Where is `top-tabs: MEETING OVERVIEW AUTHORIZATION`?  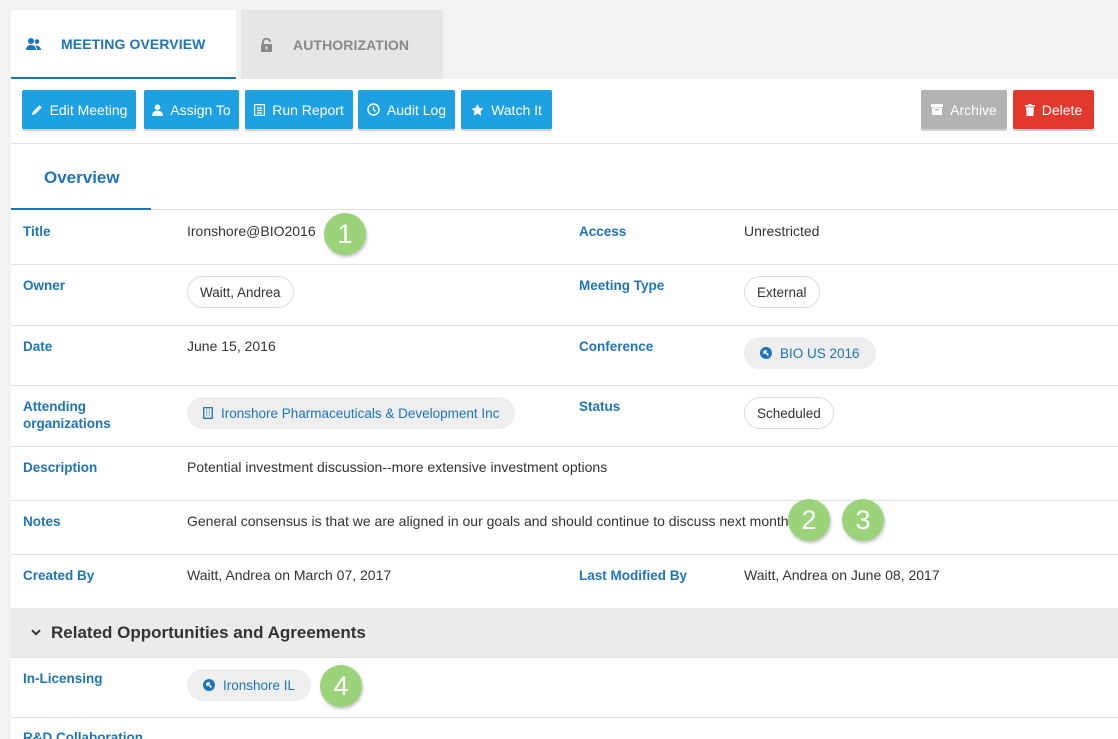 top-tabs: MEETING OVERVIEW AUTHORIZATION is located at coordinates (227, 44).